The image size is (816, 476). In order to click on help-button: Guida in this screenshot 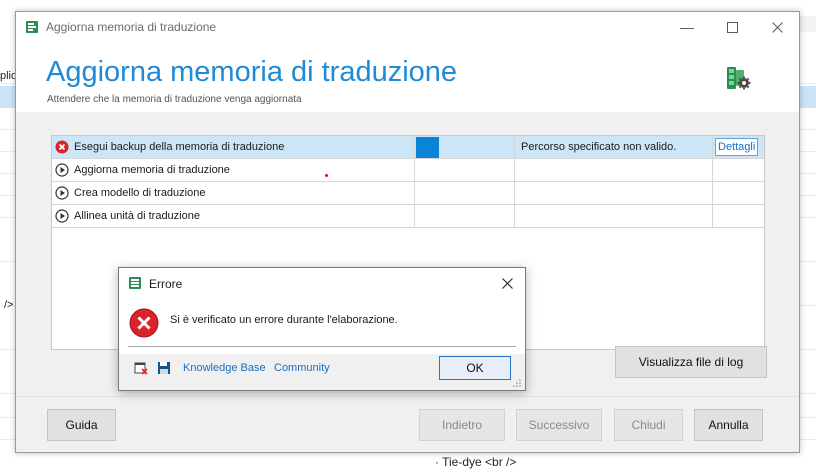, I will do `click(81, 425)`.